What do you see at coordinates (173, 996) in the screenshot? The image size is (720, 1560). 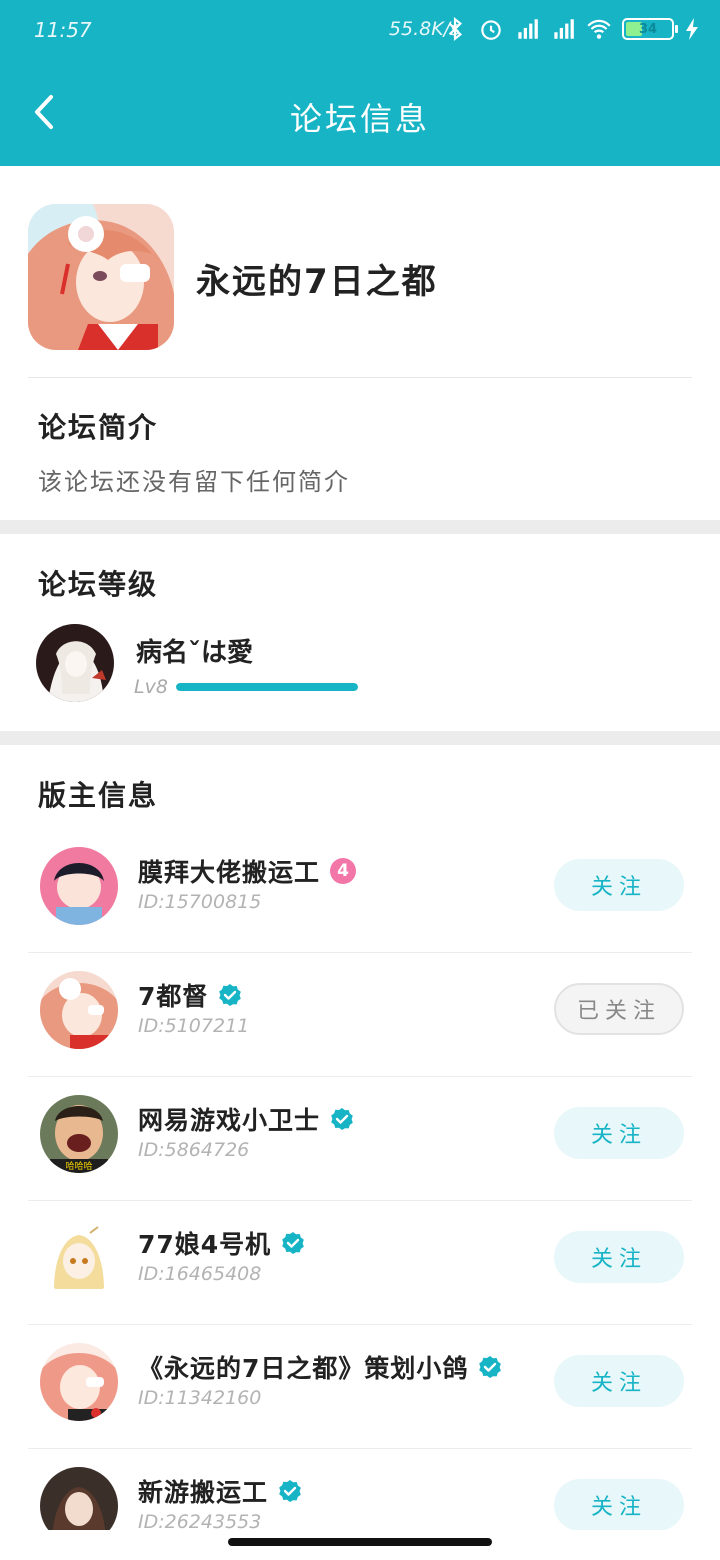 I see `moderator-name: 7都督` at bounding box center [173, 996].